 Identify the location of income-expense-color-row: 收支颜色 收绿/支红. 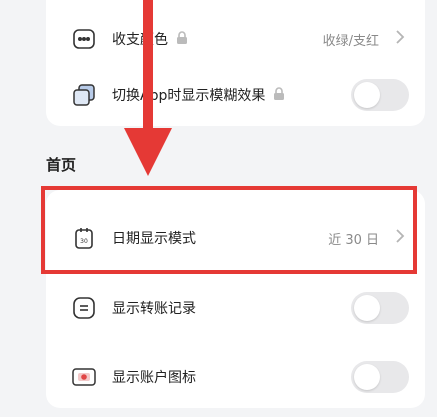
(235, 39).